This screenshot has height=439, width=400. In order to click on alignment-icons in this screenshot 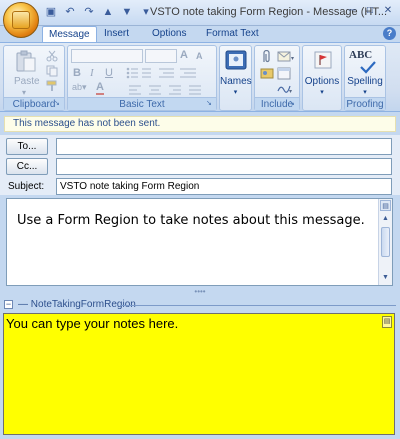, I will do `click(168, 90)`.